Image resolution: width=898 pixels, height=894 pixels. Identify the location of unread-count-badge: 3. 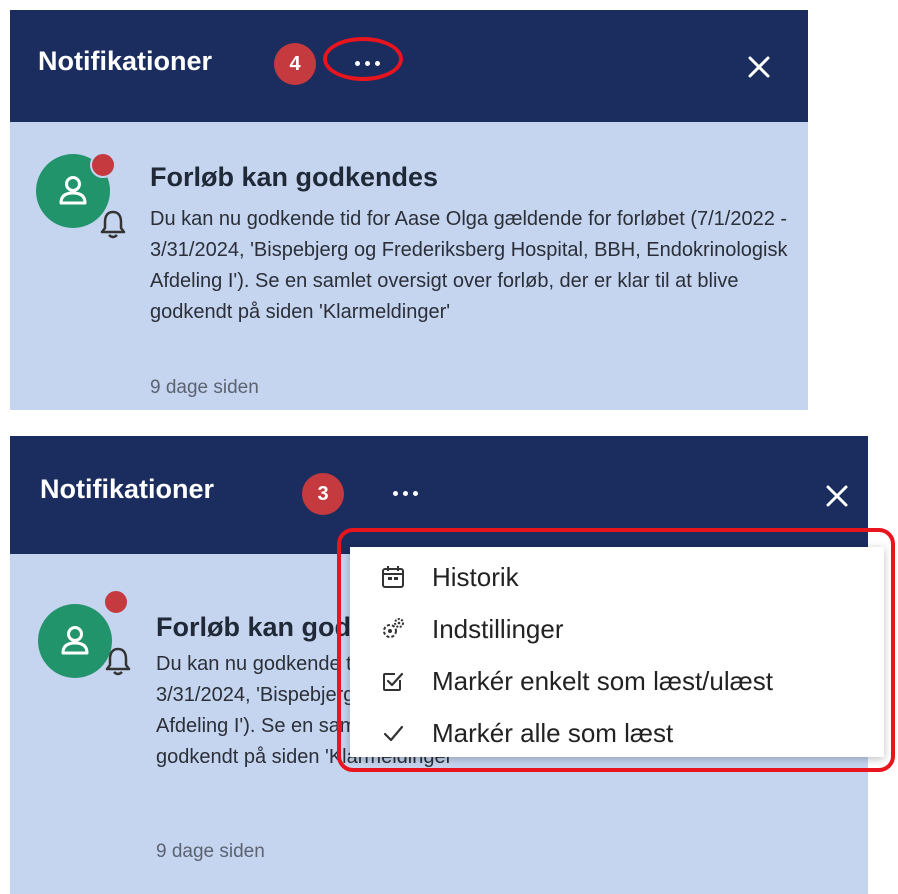
(323, 494).